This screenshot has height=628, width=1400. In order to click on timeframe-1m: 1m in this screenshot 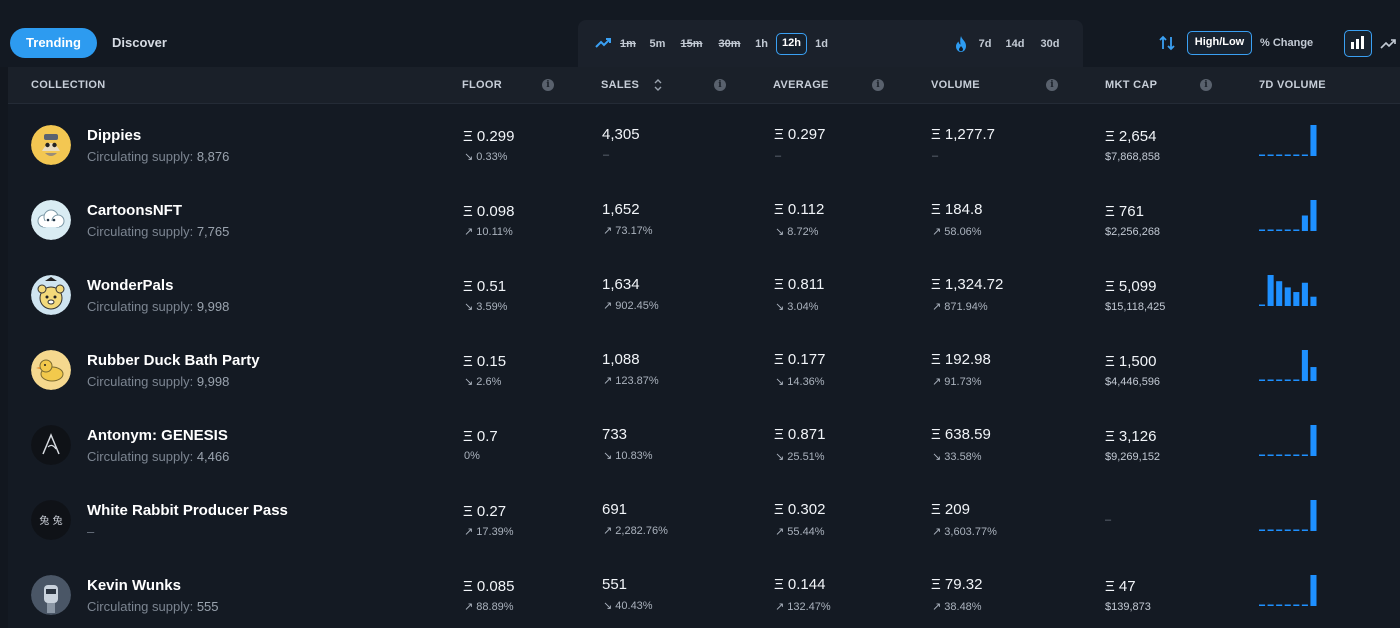, I will do `click(628, 44)`.